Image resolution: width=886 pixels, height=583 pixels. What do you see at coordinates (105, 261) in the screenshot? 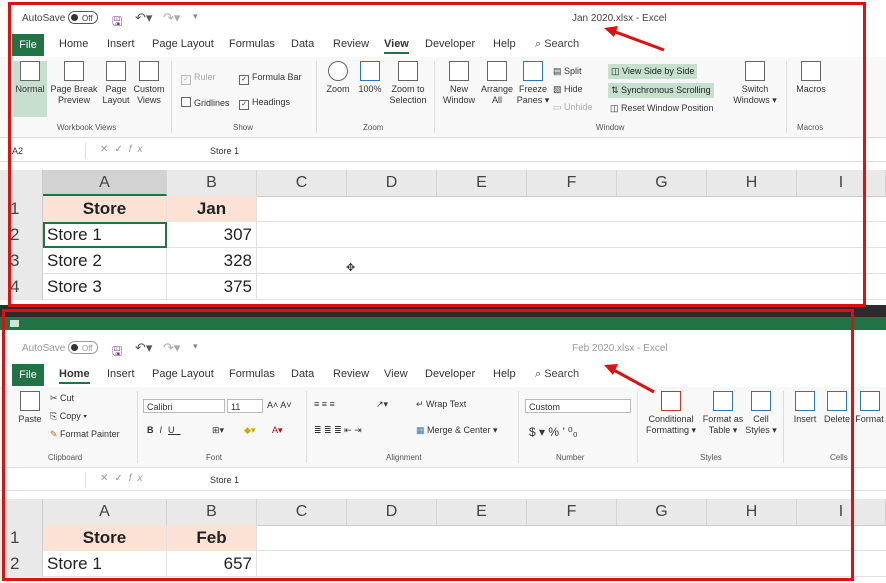
I see `cell-a3: Store 2` at bounding box center [105, 261].